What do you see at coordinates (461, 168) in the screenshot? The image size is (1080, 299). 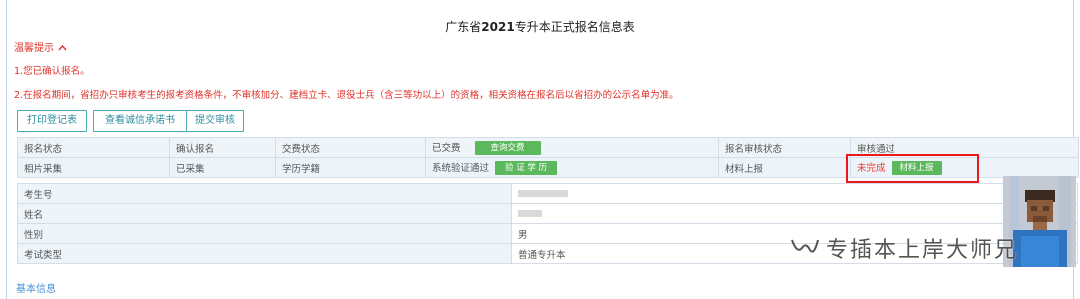 I see `edu-value: 系统验证通过` at bounding box center [461, 168].